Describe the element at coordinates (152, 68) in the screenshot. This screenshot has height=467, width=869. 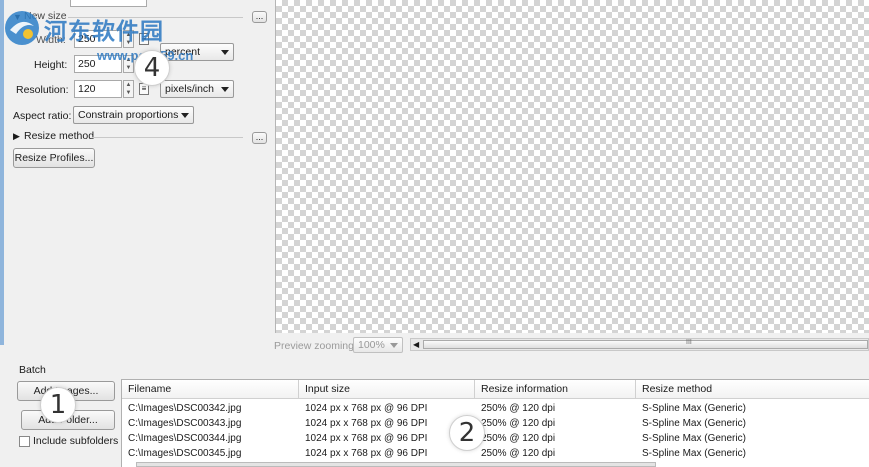
I see `callout-4: 4` at that location.